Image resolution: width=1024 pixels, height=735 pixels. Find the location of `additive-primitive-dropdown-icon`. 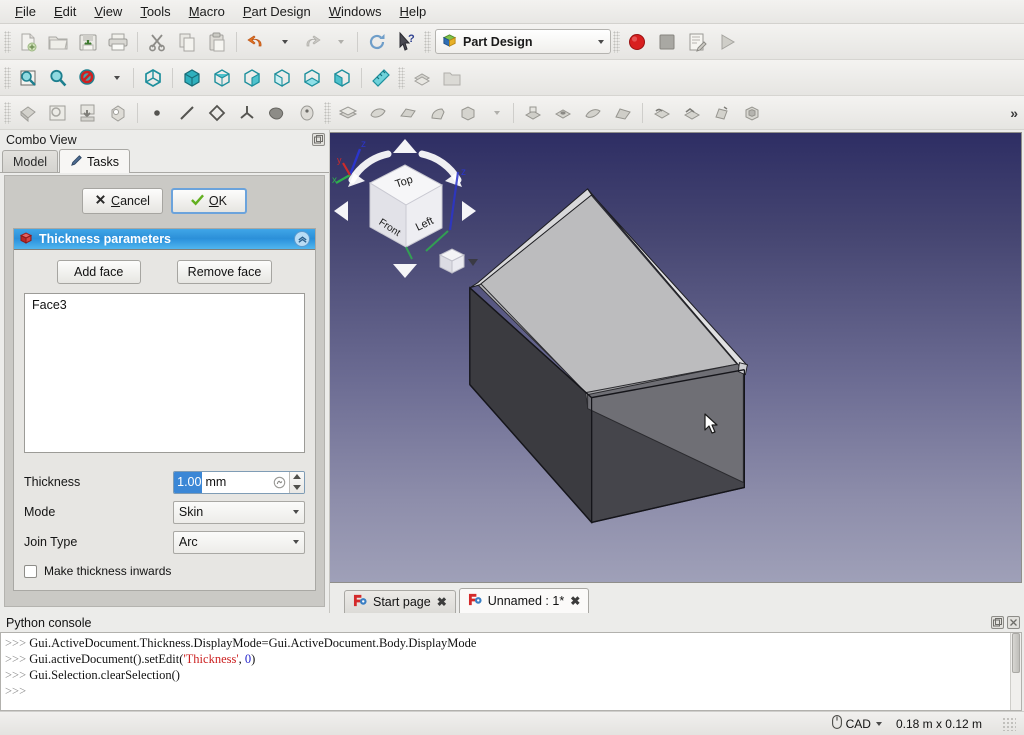

additive-primitive-dropdown-icon is located at coordinates (496, 113).